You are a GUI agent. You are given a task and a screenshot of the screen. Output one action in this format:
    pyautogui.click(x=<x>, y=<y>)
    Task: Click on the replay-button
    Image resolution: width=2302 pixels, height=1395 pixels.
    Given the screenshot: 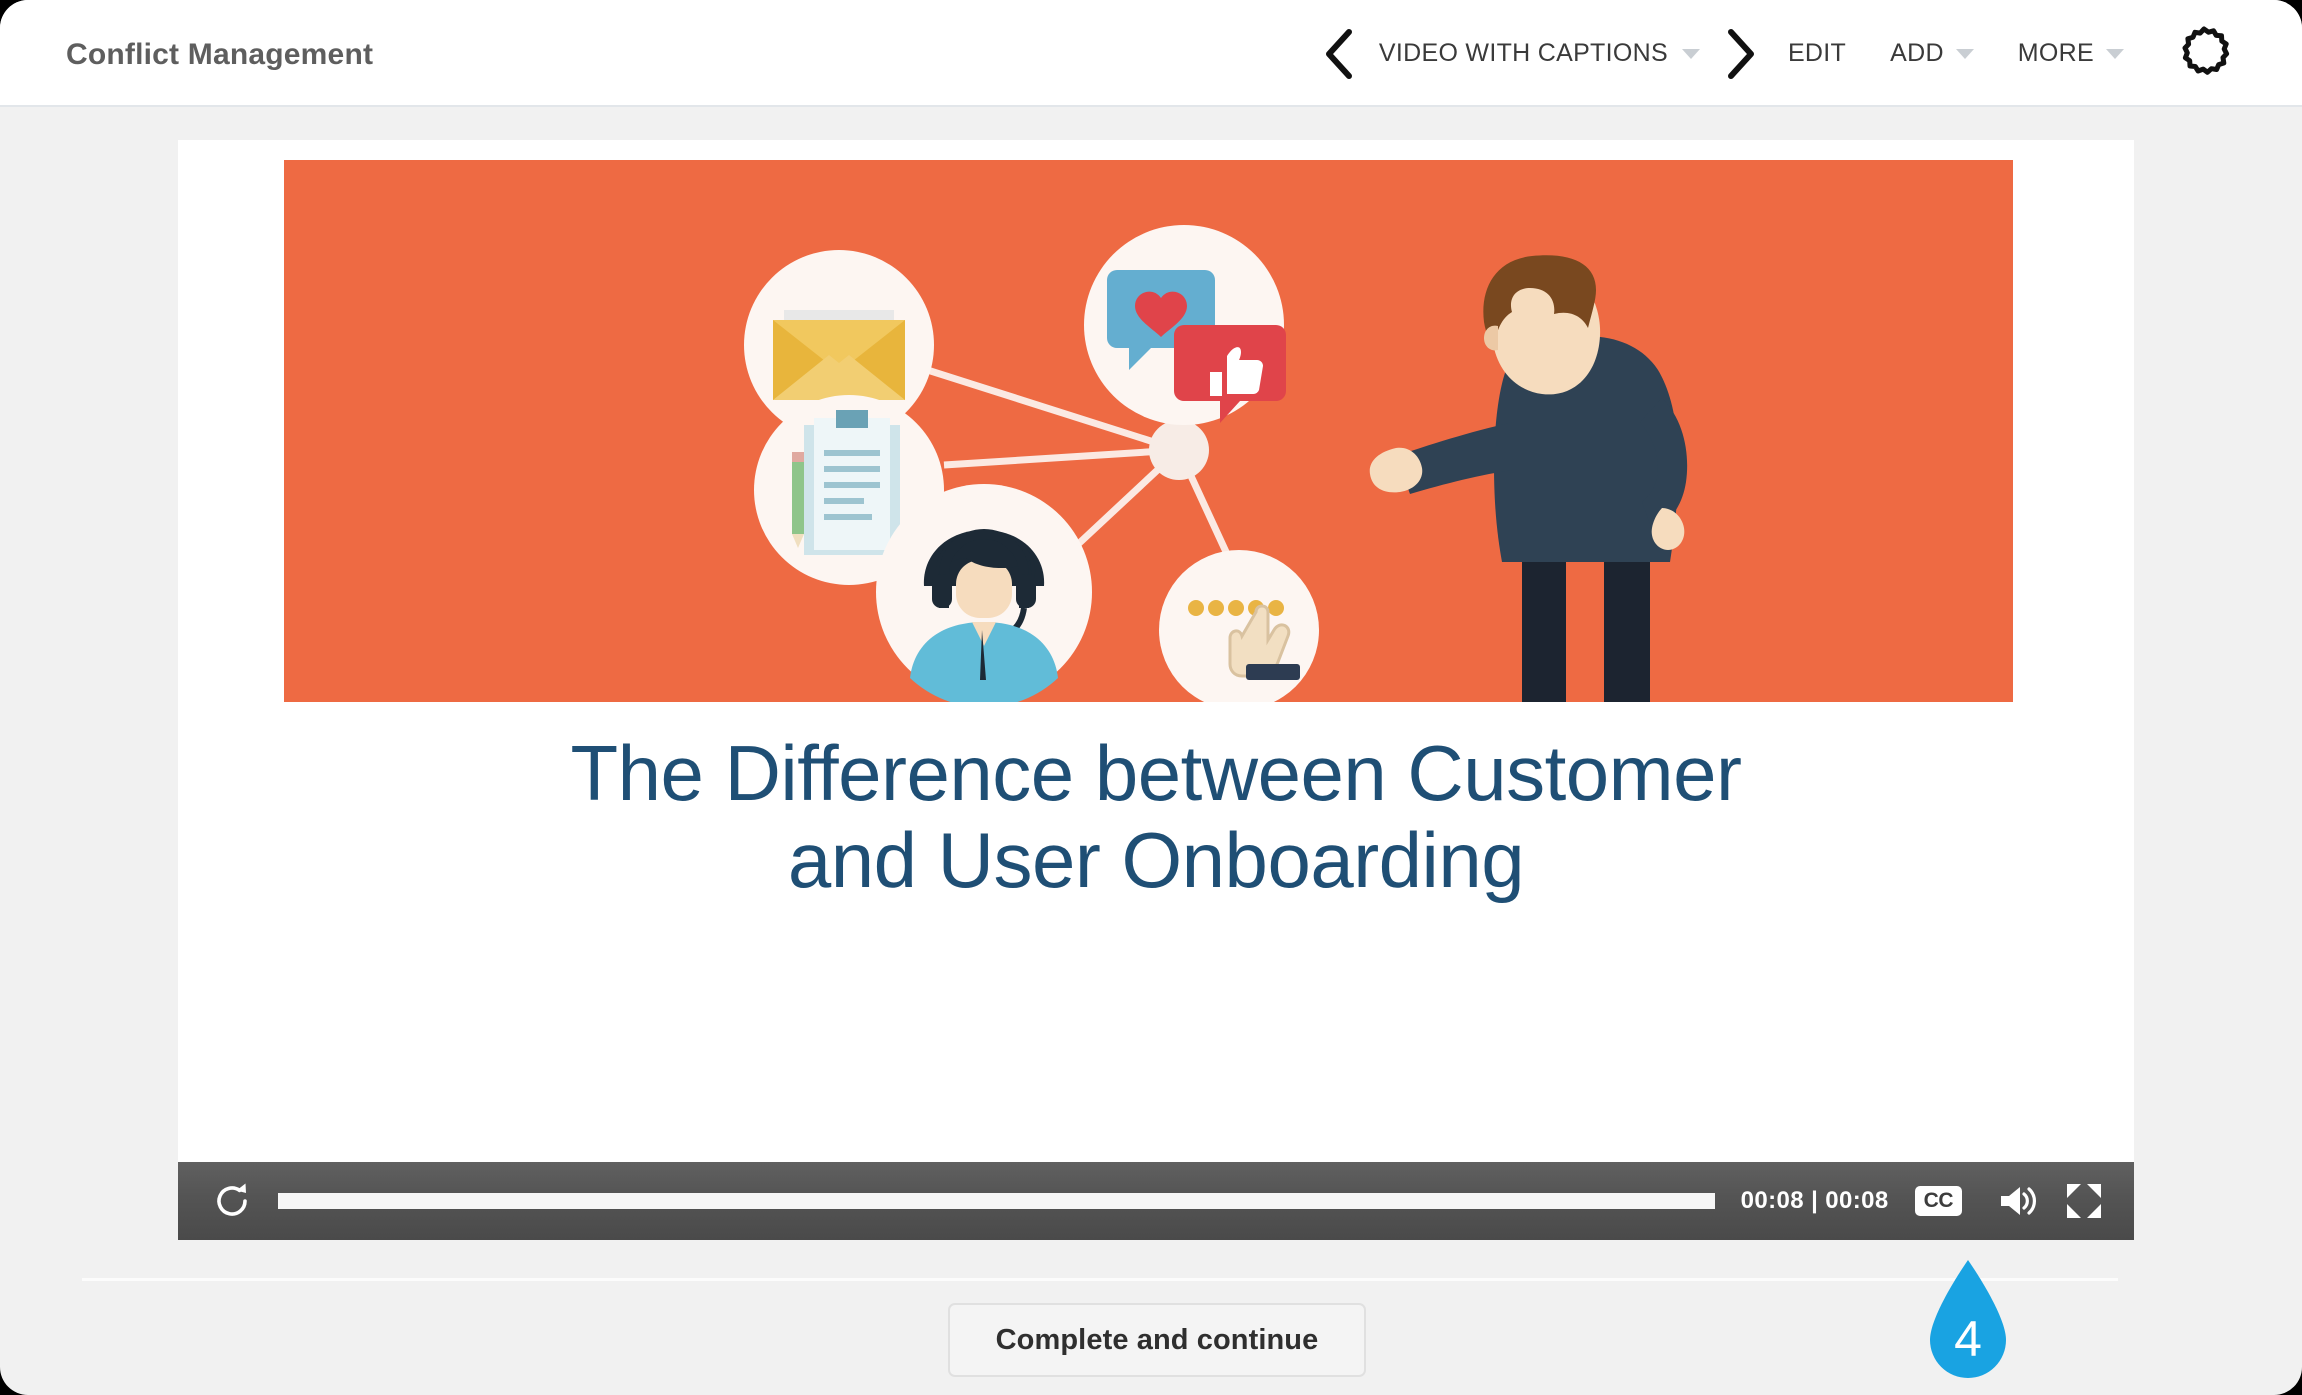 What is the action you would take?
    pyautogui.click(x=232, y=1201)
    